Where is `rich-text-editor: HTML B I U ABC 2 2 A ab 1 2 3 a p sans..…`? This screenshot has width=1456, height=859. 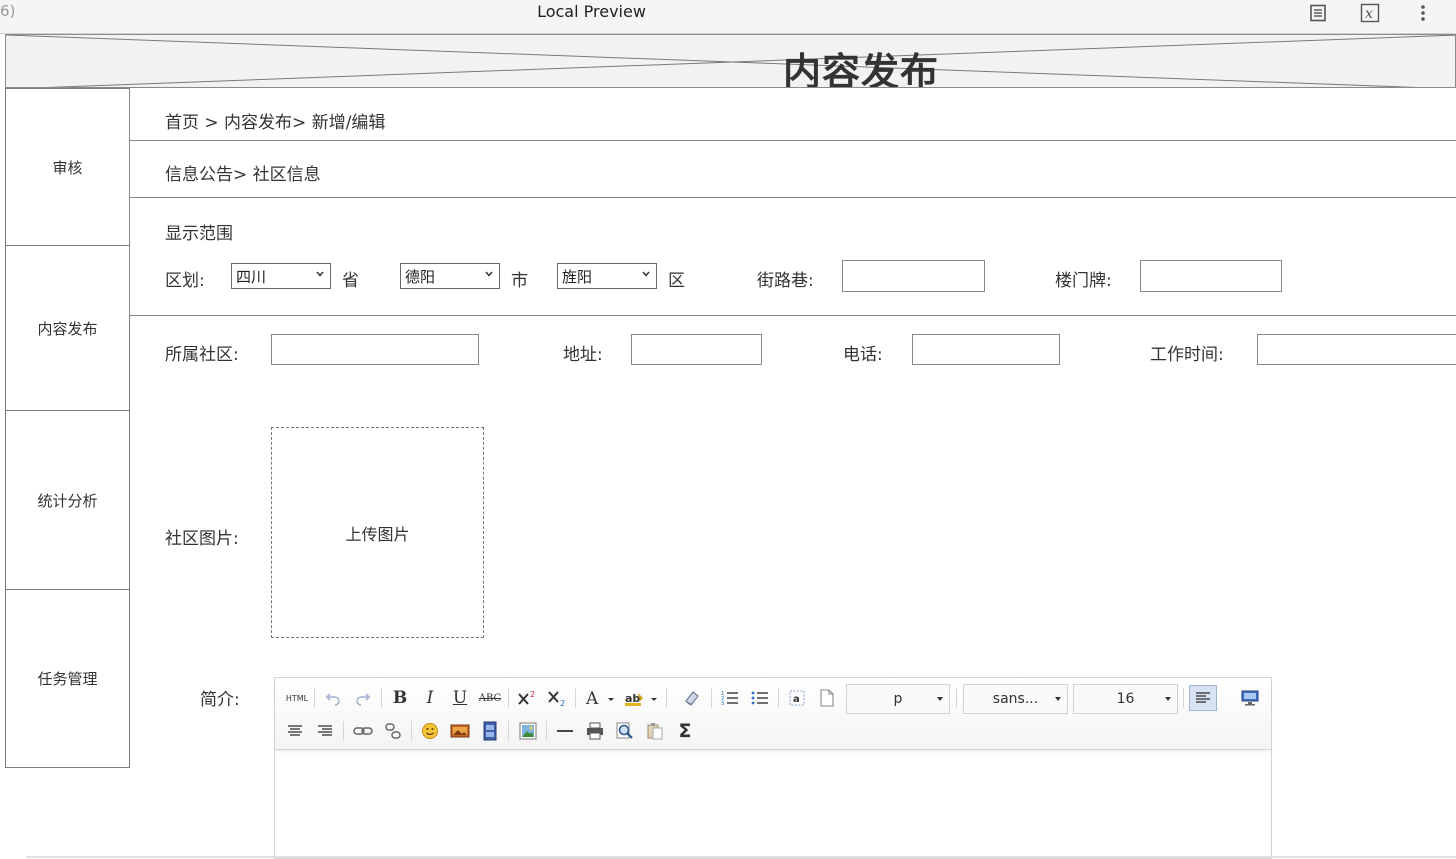
rich-text-editor: HTML B I U ABC 2 2 A ab 1 2 3 a p sans..… is located at coordinates (773, 768).